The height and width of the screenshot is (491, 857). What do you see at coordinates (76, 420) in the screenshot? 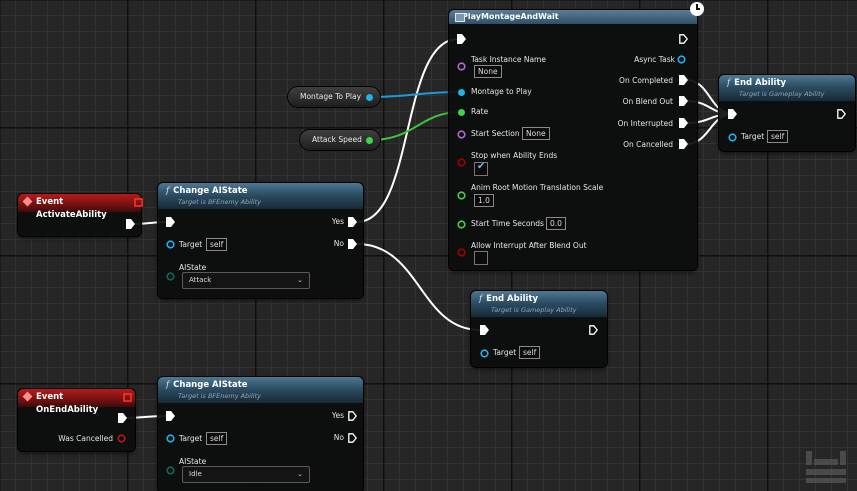
I see `event-on-end-ability-node: Event OnEndAbility Was Cancelled` at bounding box center [76, 420].